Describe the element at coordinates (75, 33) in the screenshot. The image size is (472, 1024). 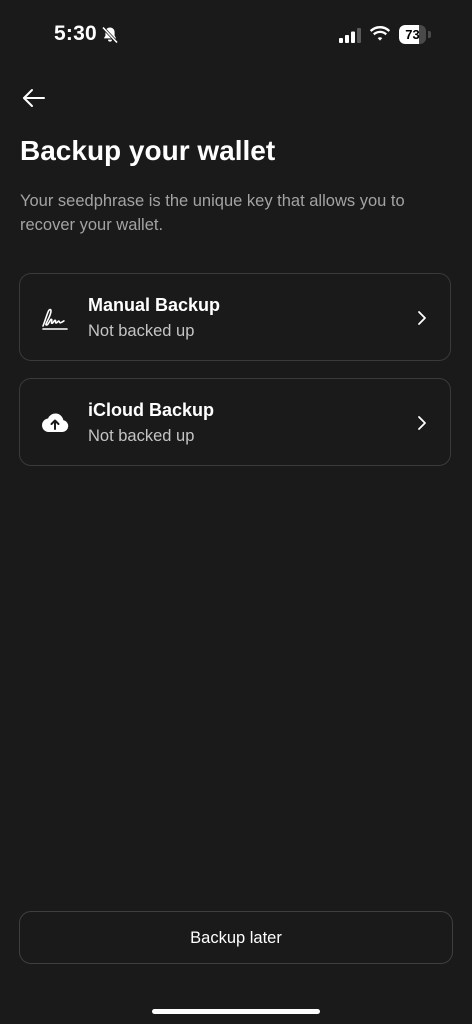
I see `status-time: 5:30` at that location.